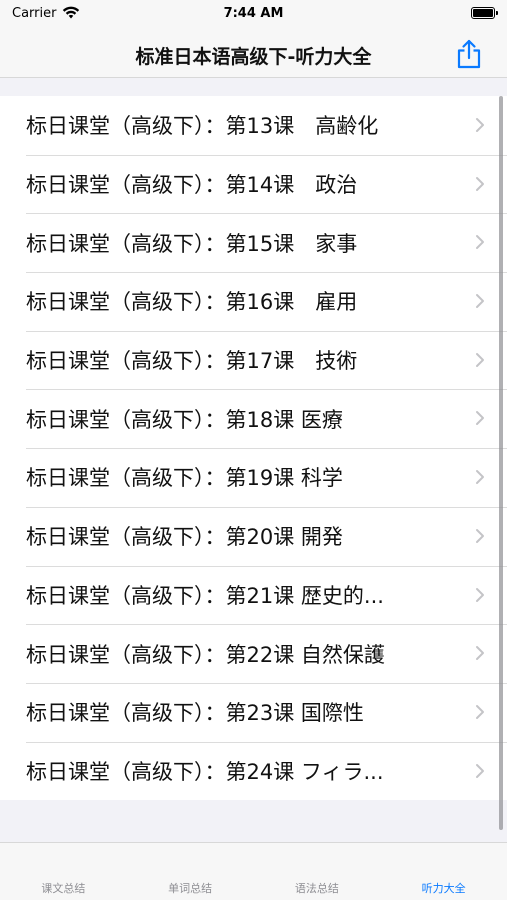 This screenshot has width=507, height=900. I want to click on list-item-label: 标日课堂（高级下）：第19课 科学, so click(184, 478).